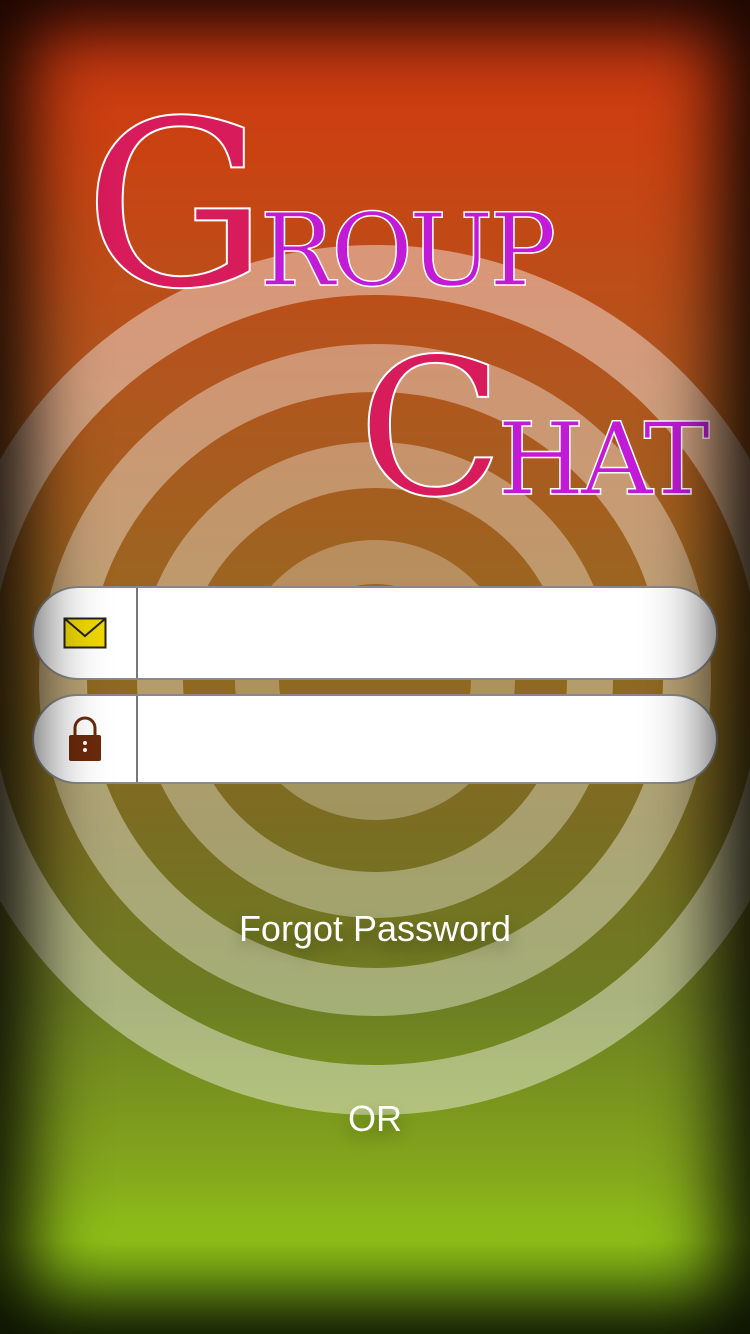 The height and width of the screenshot is (1334, 750). What do you see at coordinates (86, 633) in the screenshot?
I see `envelope-icon` at bounding box center [86, 633].